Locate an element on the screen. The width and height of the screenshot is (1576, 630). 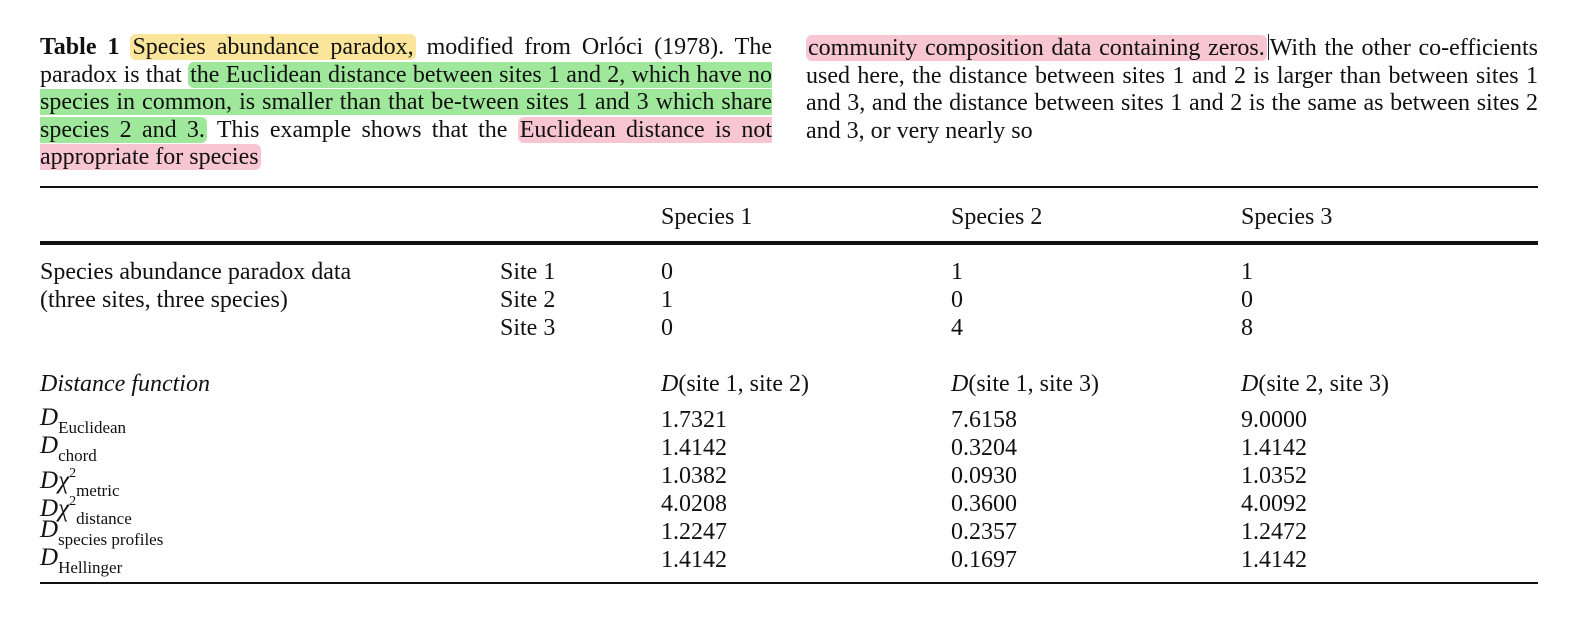
table-cell: 1.0352 is located at coordinates (1274, 476).